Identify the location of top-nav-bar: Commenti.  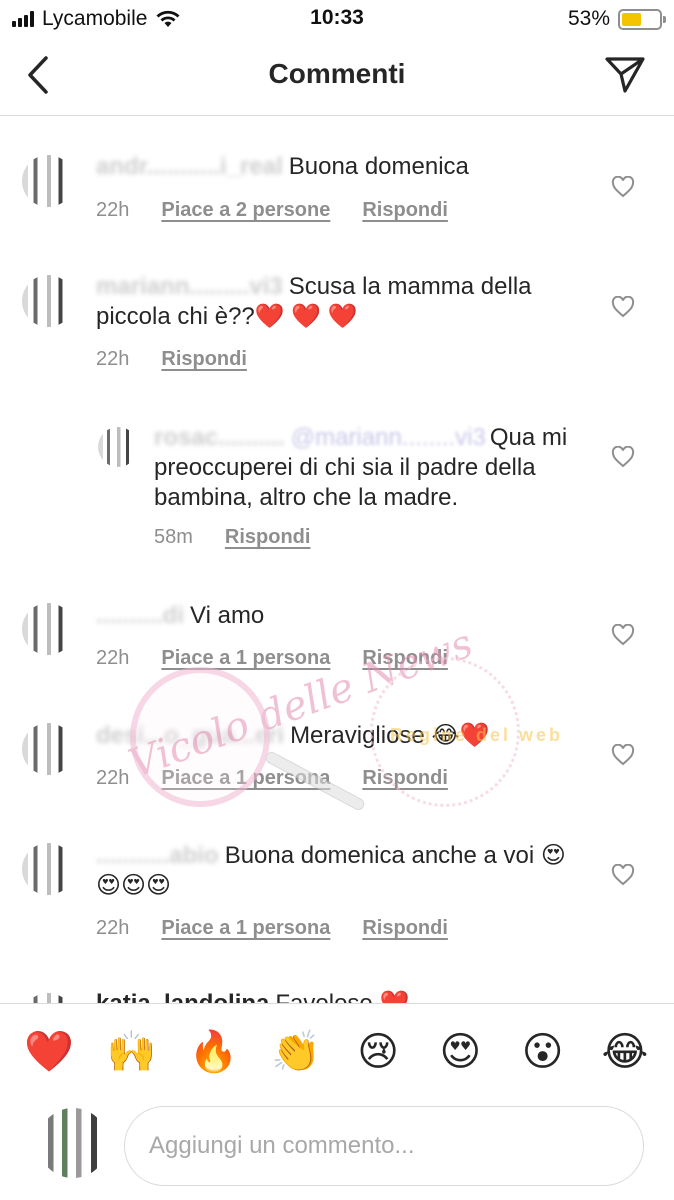
(337, 77).